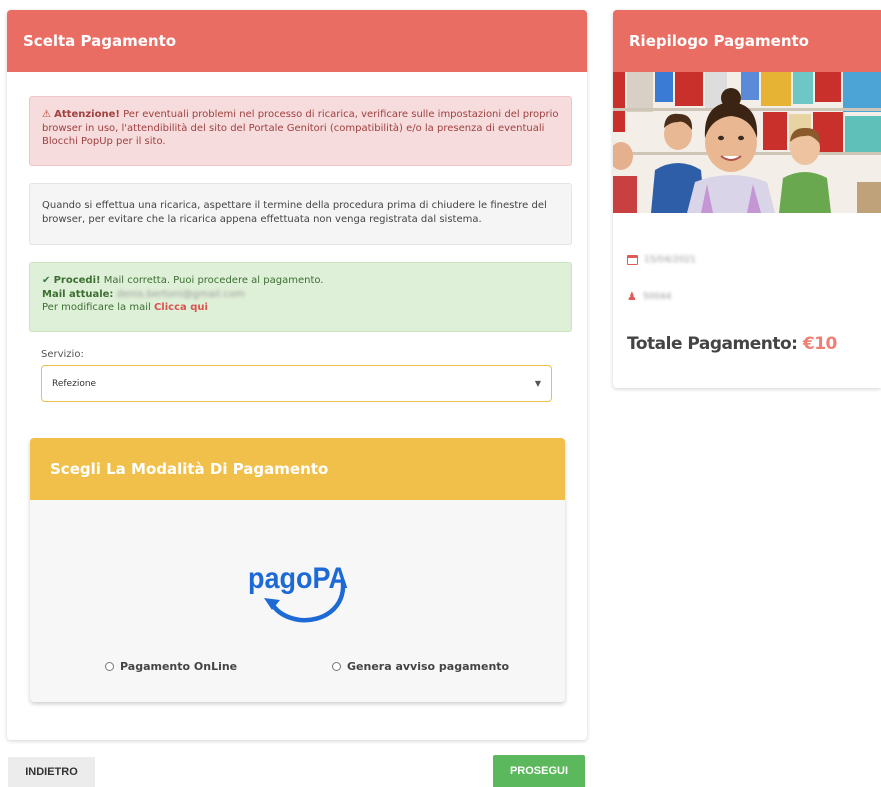 This screenshot has height=787, width=881. Describe the element at coordinates (632, 296) in the screenshot. I see `user-icon: ♟` at that location.